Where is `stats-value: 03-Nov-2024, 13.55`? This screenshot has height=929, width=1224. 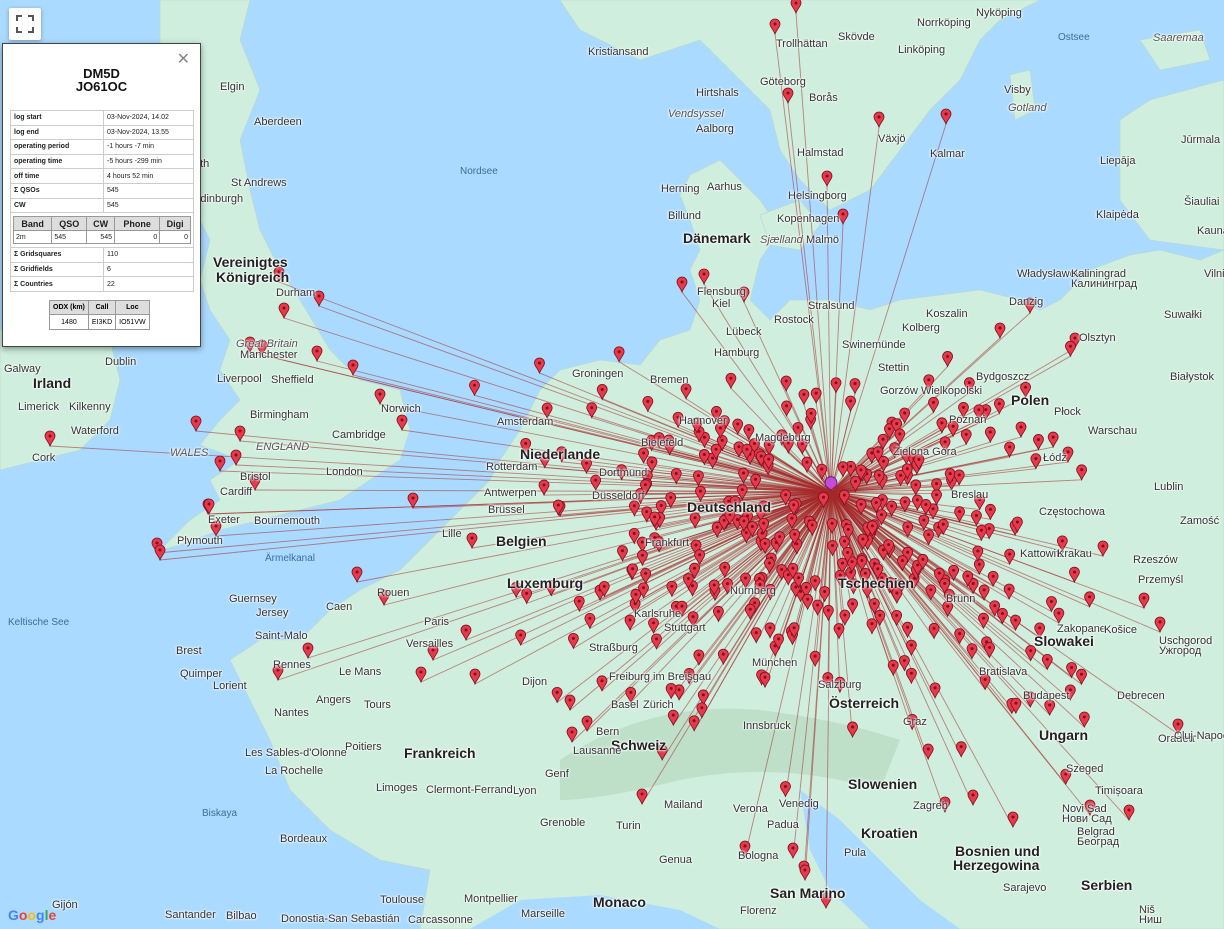
stats-value: 03-Nov-2024, 13.55 is located at coordinates (148, 132).